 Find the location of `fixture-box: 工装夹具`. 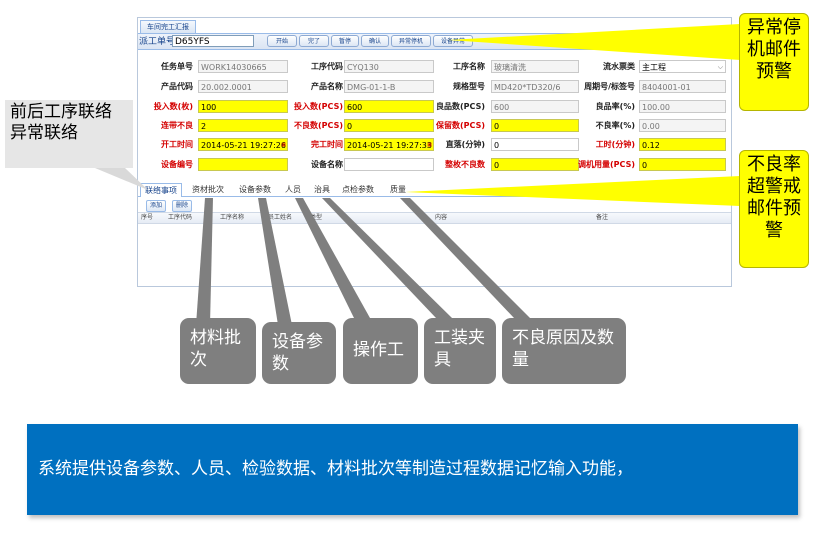

fixture-box: 工装夹具 is located at coordinates (460, 351).